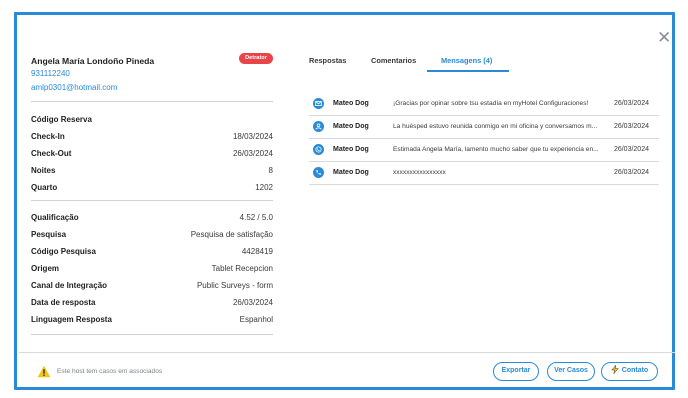 Image resolution: width=688 pixels, height=398 pixels. I want to click on check-out-row: Check-Out 26/03/2024, so click(152, 155).